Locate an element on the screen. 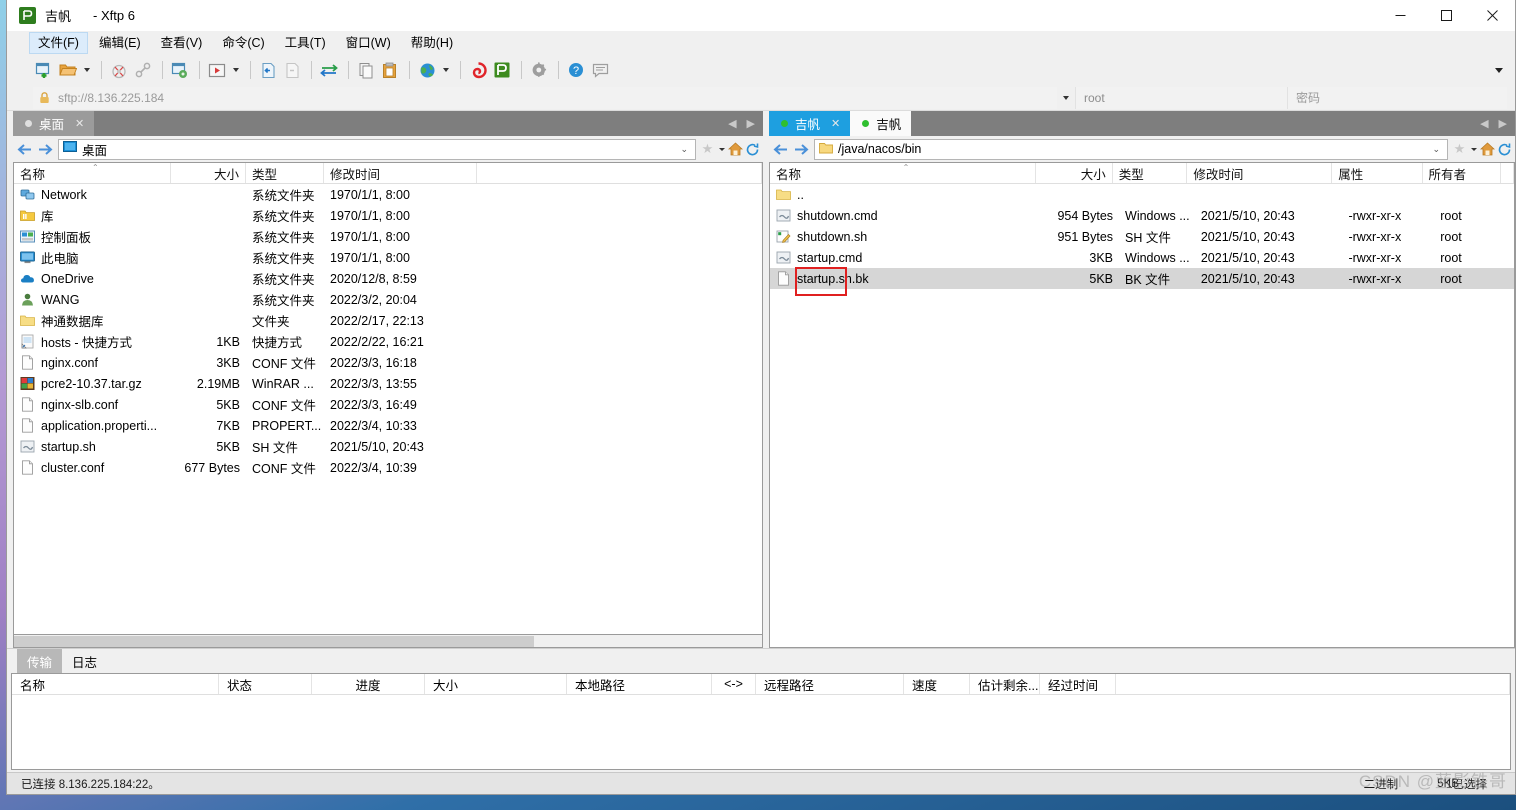 The width and height of the screenshot is (1516, 810). maximize-button is located at coordinates (1446, 15).